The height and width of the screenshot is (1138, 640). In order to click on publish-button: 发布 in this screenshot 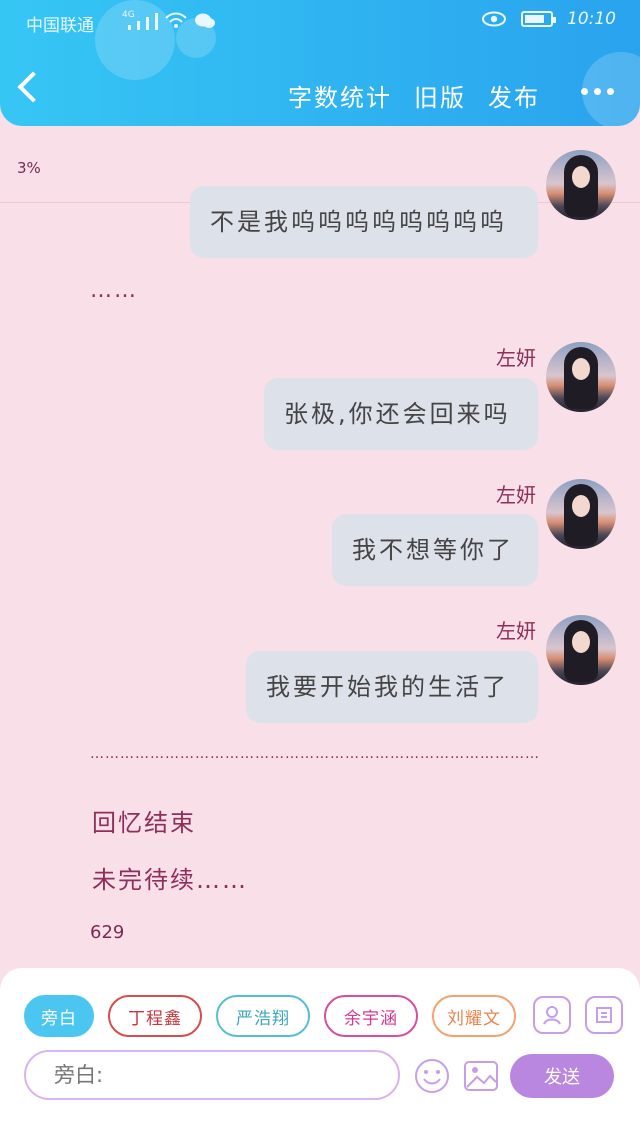, I will do `click(514, 95)`.